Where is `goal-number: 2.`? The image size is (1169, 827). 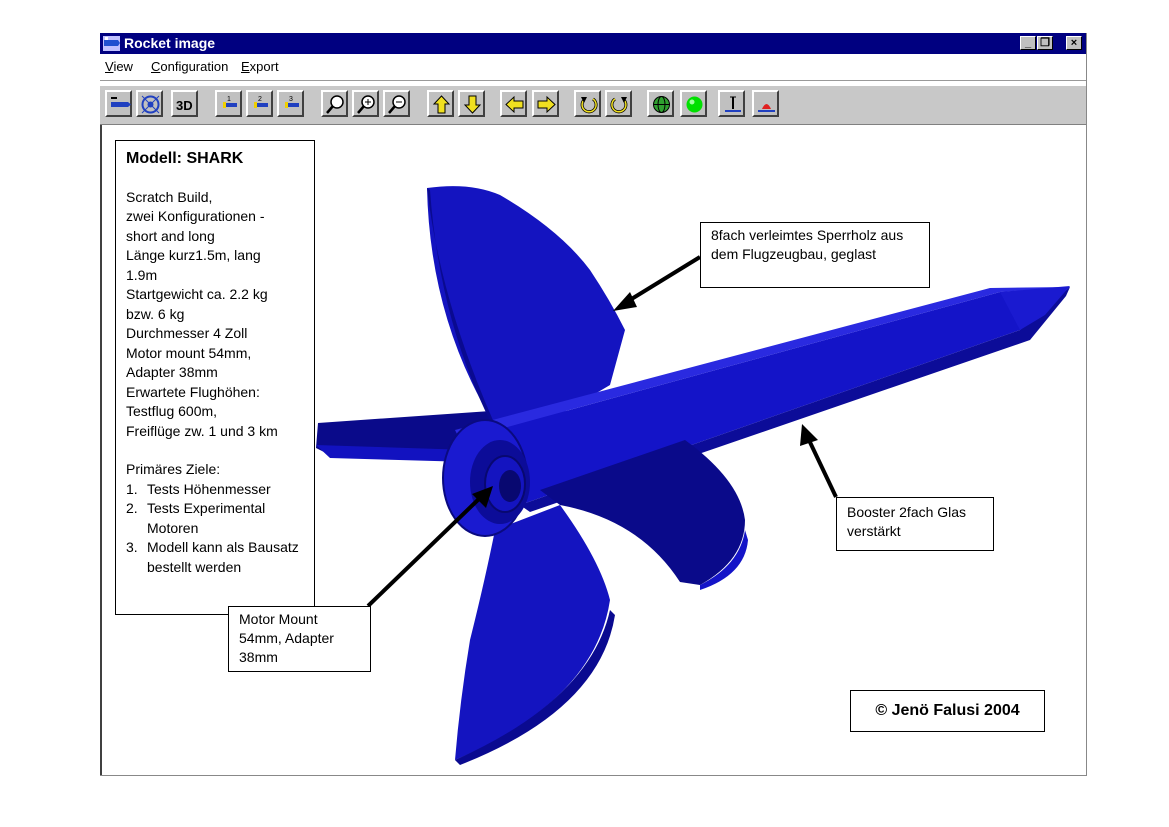
goal-number: 2. is located at coordinates (132, 508).